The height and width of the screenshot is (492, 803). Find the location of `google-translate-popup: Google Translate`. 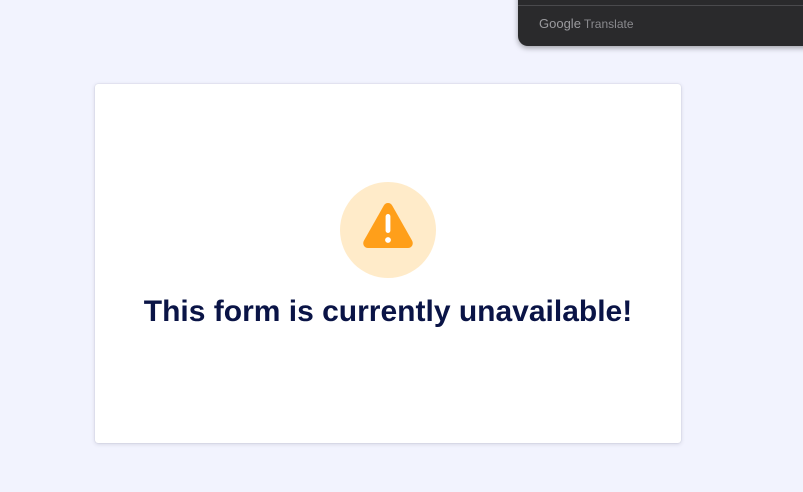

google-translate-popup: Google Translate is located at coordinates (660, 23).